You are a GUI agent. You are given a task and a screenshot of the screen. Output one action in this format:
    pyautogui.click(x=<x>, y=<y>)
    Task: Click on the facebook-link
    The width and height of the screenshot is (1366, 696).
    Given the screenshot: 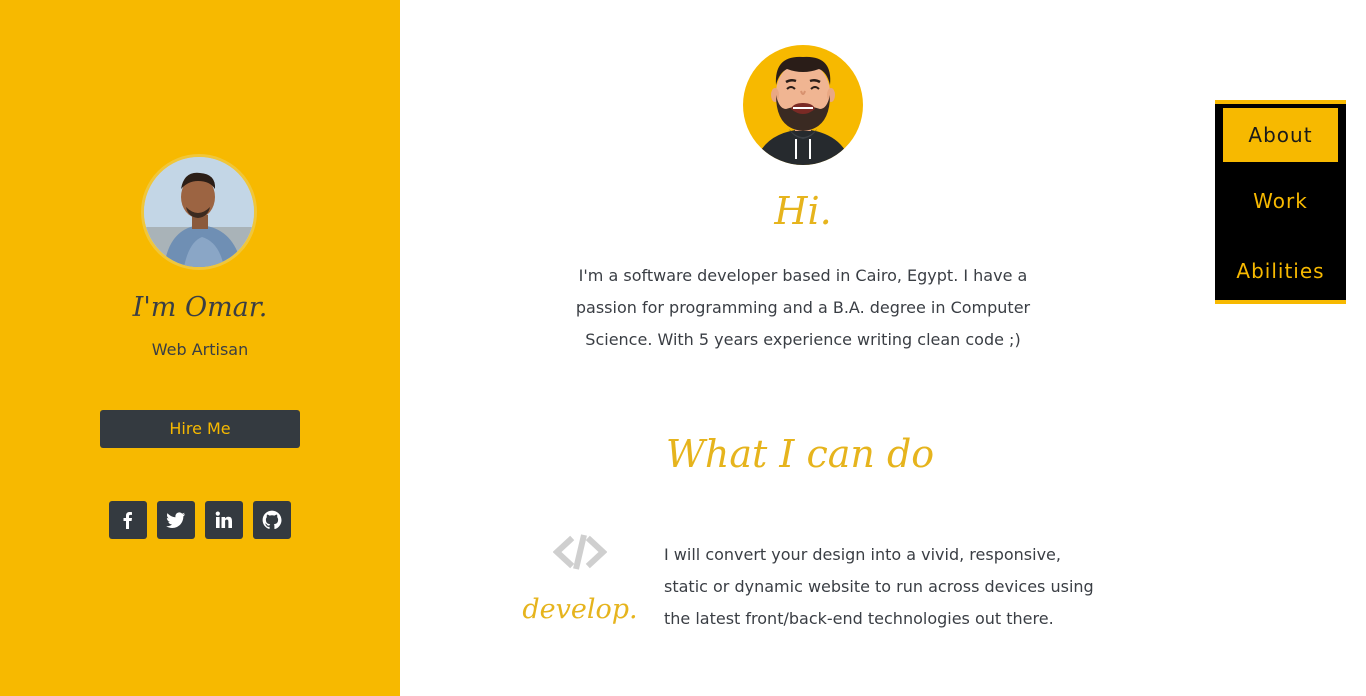 What is the action you would take?
    pyautogui.click(x=128, y=520)
    